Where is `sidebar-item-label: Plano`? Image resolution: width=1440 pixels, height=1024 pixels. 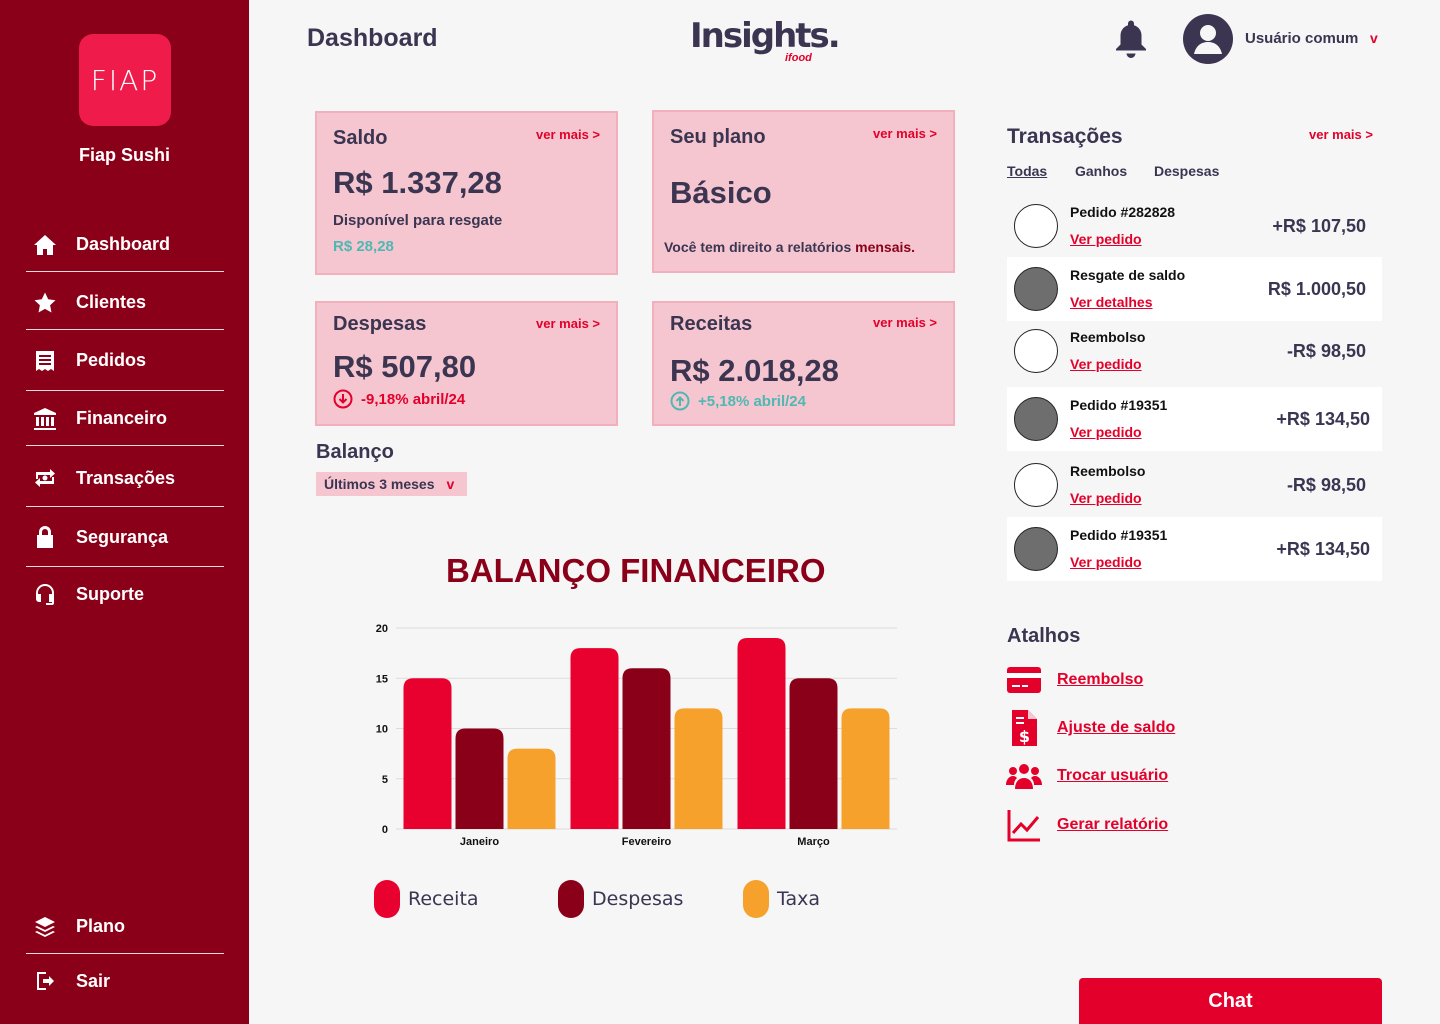
sidebar-item-label: Plano is located at coordinates (101, 926).